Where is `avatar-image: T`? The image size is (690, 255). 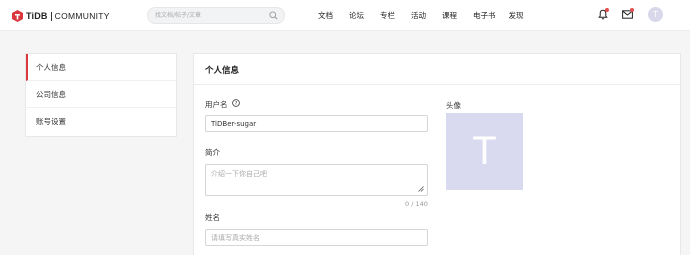
avatar-image: T is located at coordinates (484, 151).